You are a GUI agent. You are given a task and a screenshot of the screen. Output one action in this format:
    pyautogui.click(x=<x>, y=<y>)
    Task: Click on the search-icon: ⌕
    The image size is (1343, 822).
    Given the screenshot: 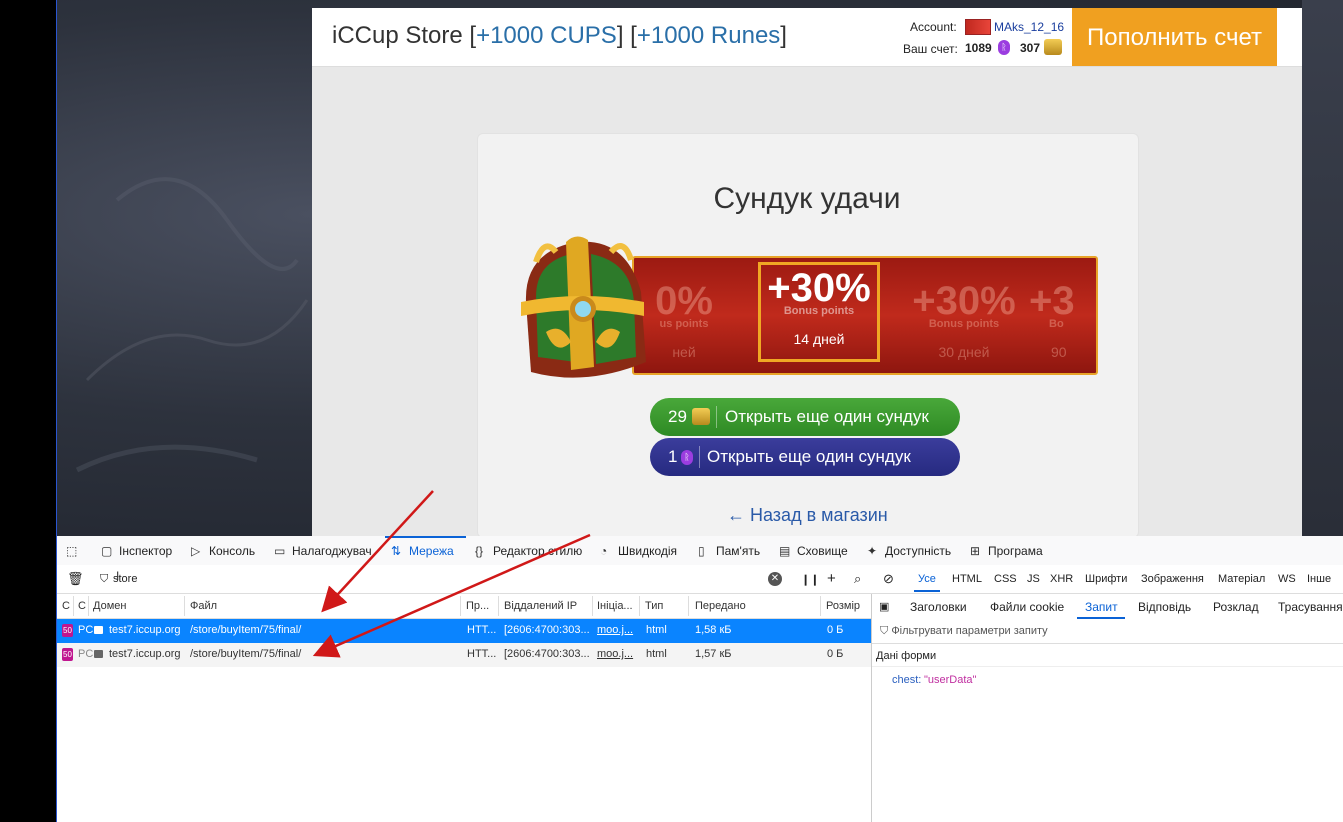 What is the action you would take?
    pyautogui.click(x=857, y=579)
    